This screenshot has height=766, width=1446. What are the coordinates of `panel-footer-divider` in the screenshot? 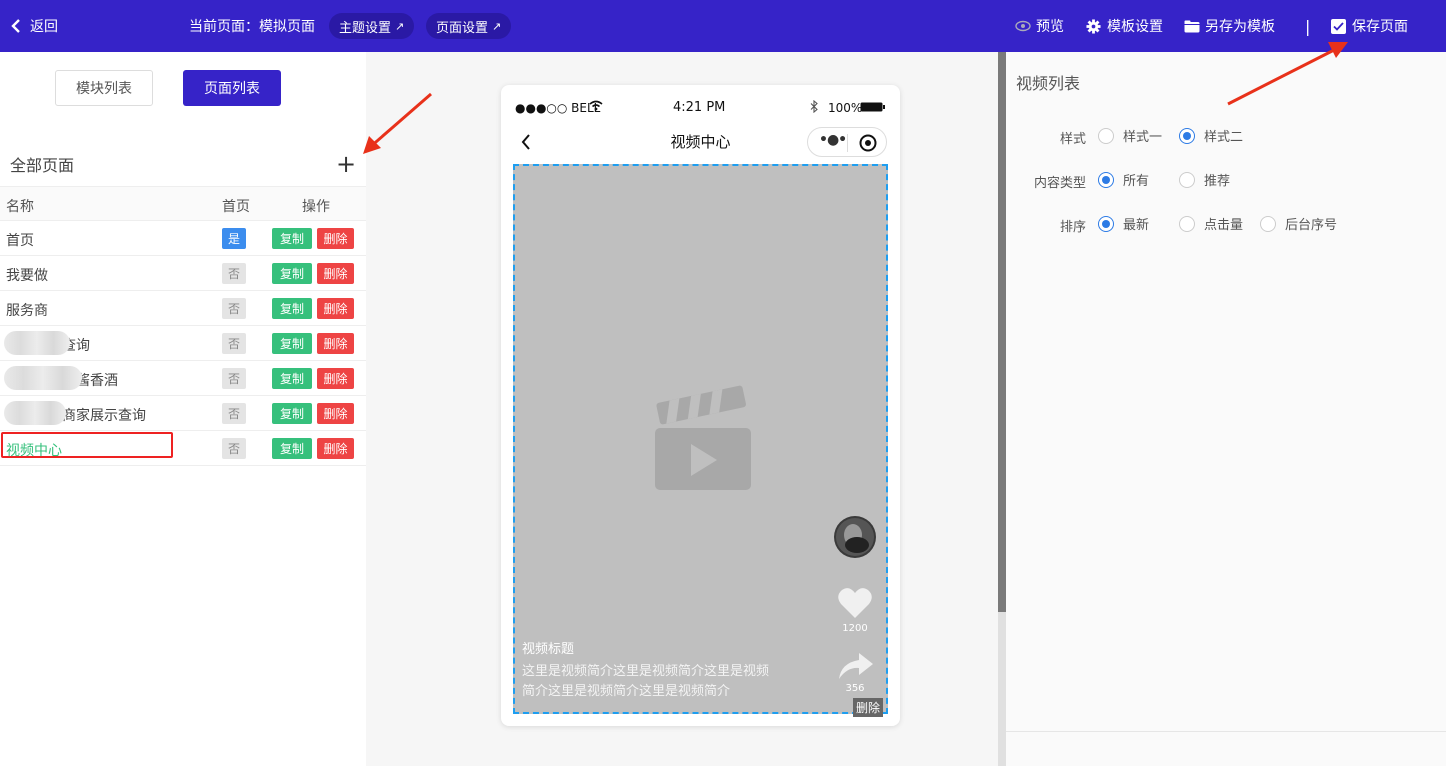 It's located at (1226, 731).